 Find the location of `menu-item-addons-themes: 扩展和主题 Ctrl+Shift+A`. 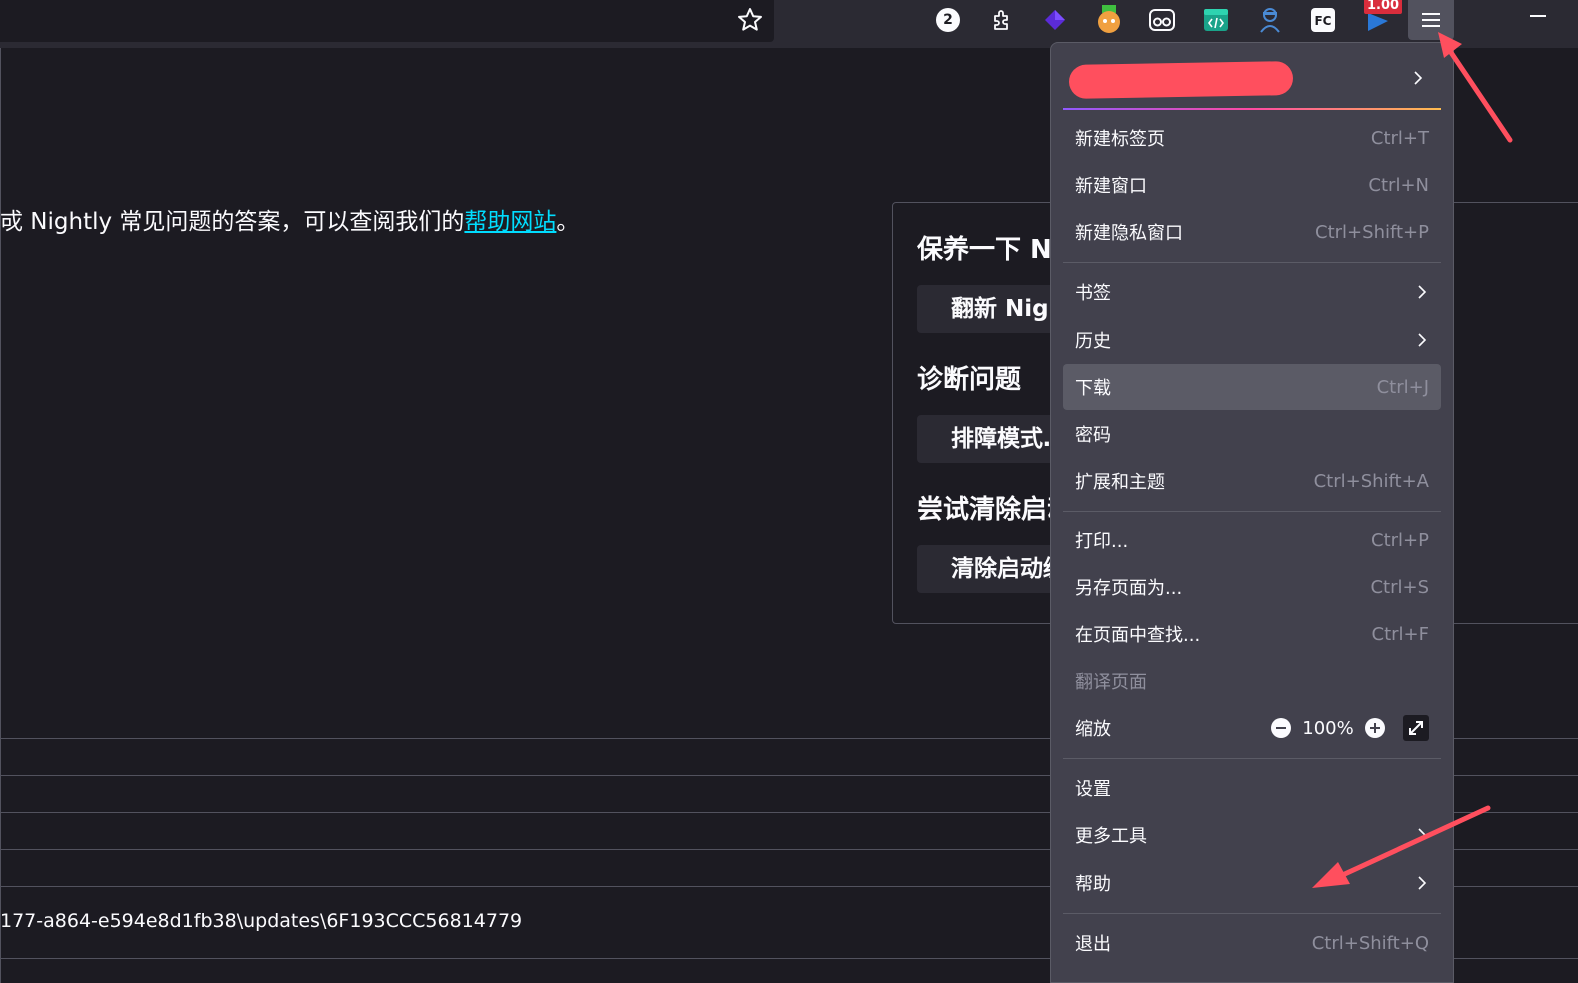

menu-item-addons-themes: 扩展和主题 Ctrl+Shift+A is located at coordinates (1252, 481).